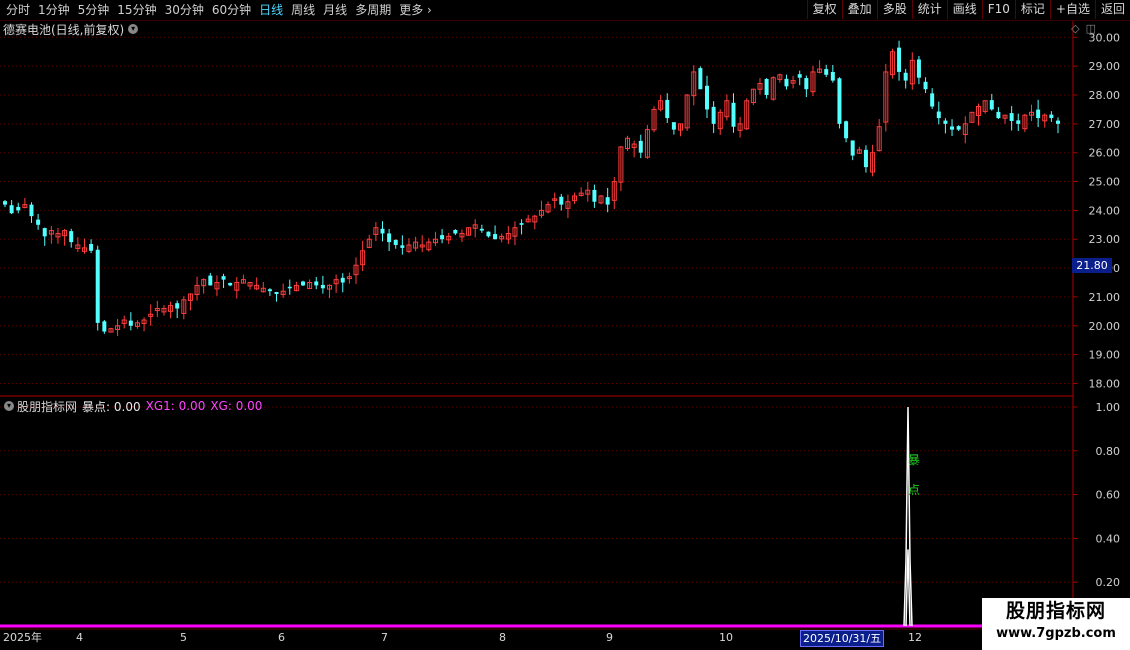  I want to click on tab-period-1: 分时, so click(18, 10).